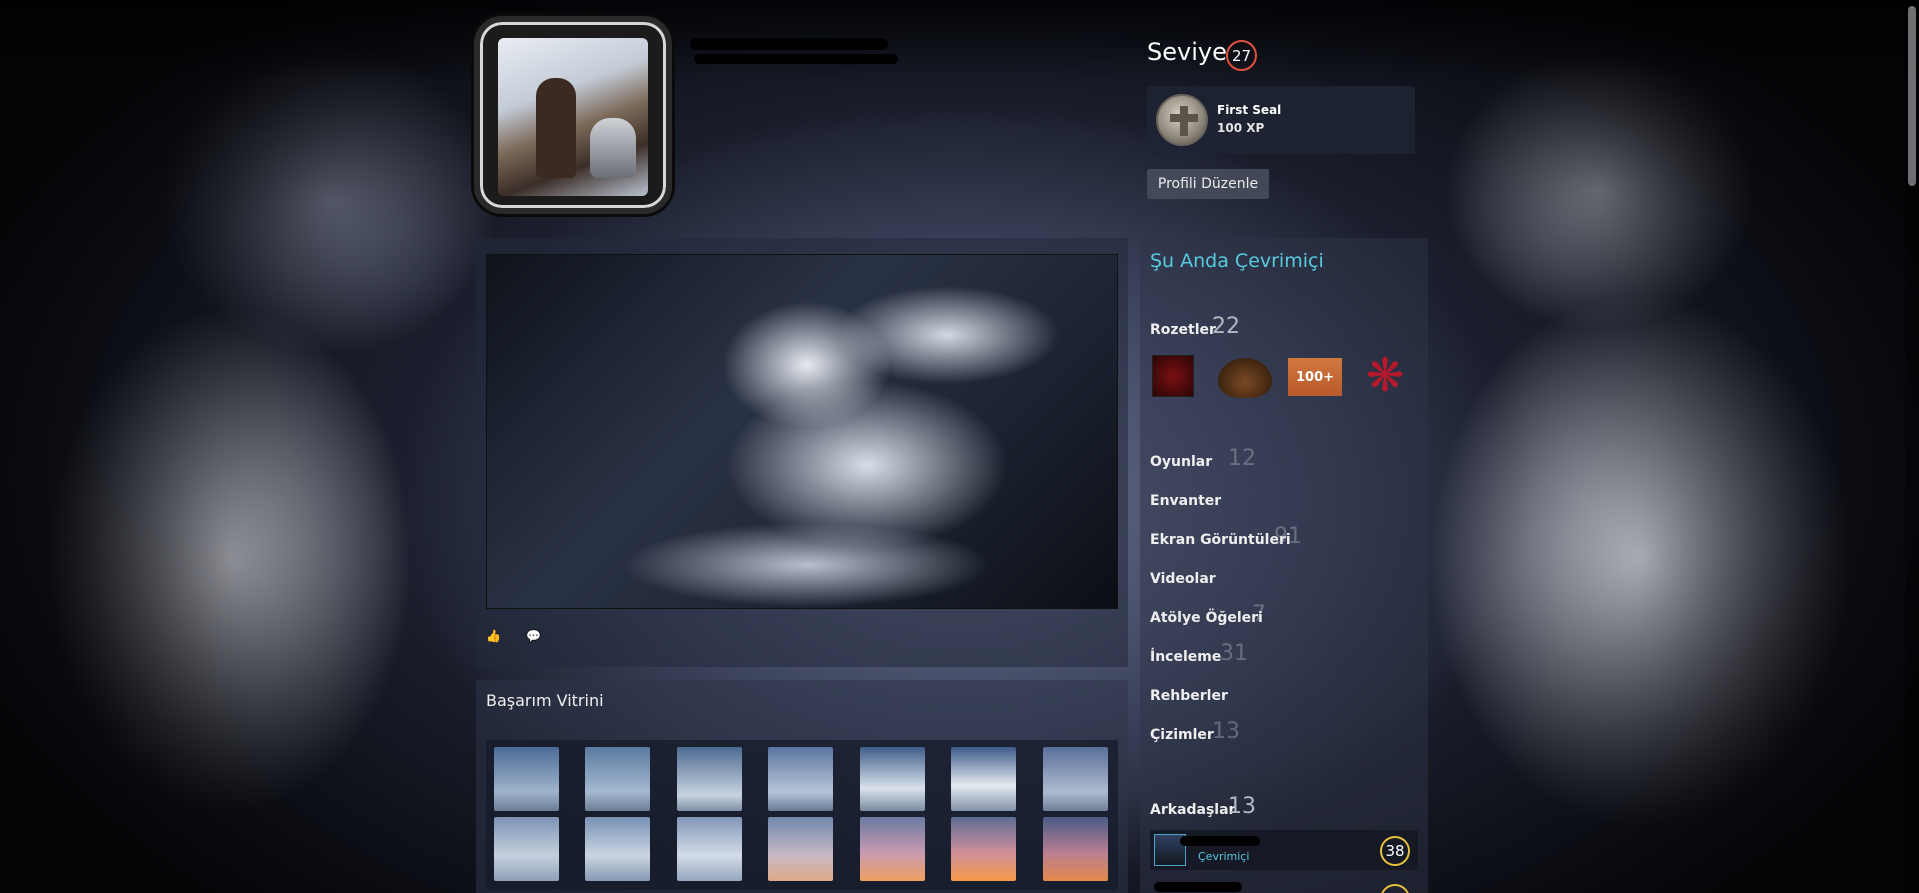 Image resolution: width=1919 pixels, height=893 pixels. What do you see at coordinates (1234, 653) in the screenshot?
I see `reviews-count: 31` at bounding box center [1234, 653].